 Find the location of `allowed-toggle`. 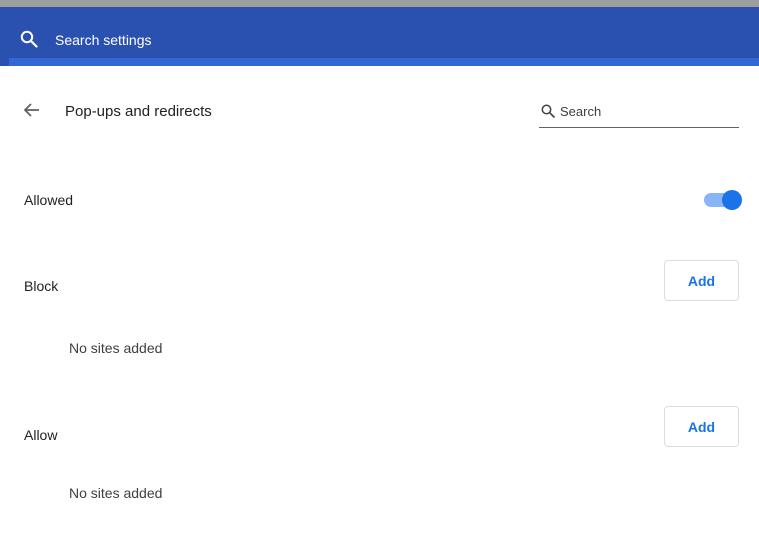

allowed-toggle is located at coordinates (723, 200).